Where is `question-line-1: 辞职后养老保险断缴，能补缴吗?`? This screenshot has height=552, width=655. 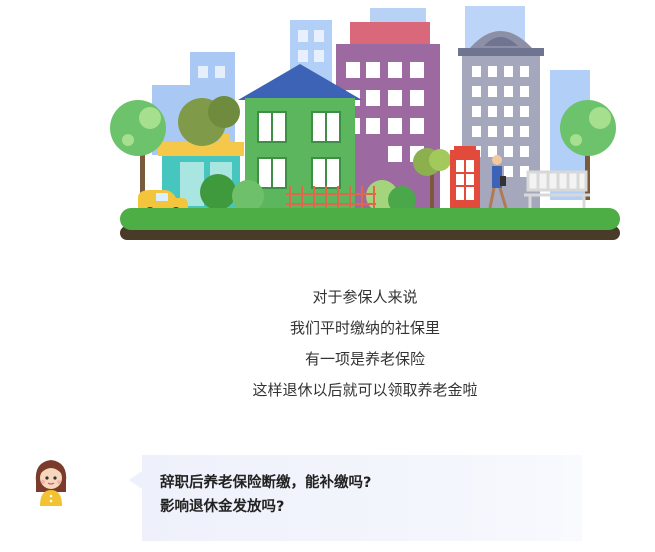
question-line-1: 辞职后养老保险断缴，能补缴吗? is located at coordinates (266, 483).